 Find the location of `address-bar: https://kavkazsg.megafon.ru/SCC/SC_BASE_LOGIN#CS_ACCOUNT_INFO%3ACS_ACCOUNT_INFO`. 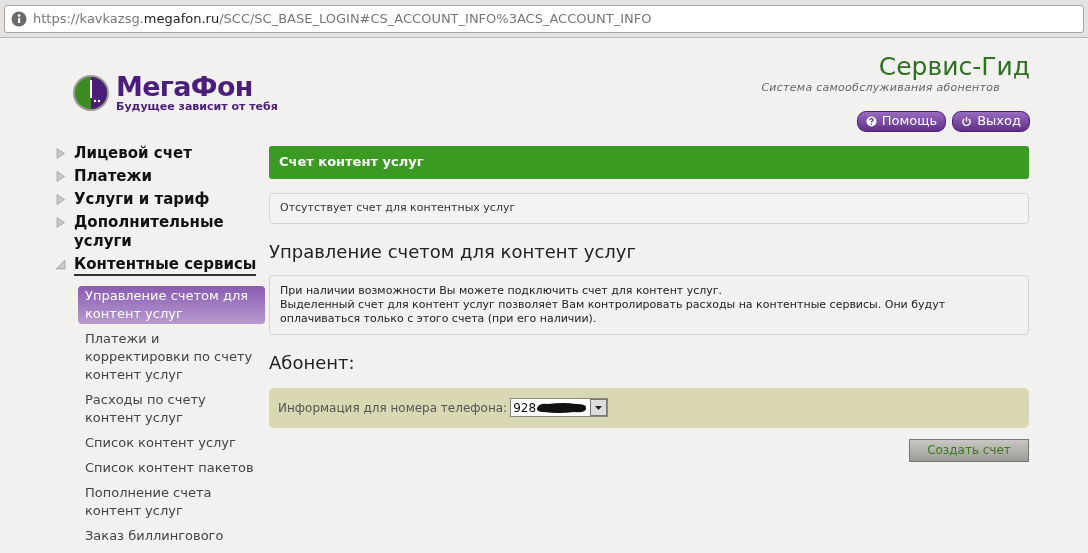

address-bar: https://kavkazsg.megafon.ru/SCC/SC_BASE_LOGIN#CS_ACCOUNT_INFO%3ACS_ACCOUNT_INFO is located at coordinates (544, 18).